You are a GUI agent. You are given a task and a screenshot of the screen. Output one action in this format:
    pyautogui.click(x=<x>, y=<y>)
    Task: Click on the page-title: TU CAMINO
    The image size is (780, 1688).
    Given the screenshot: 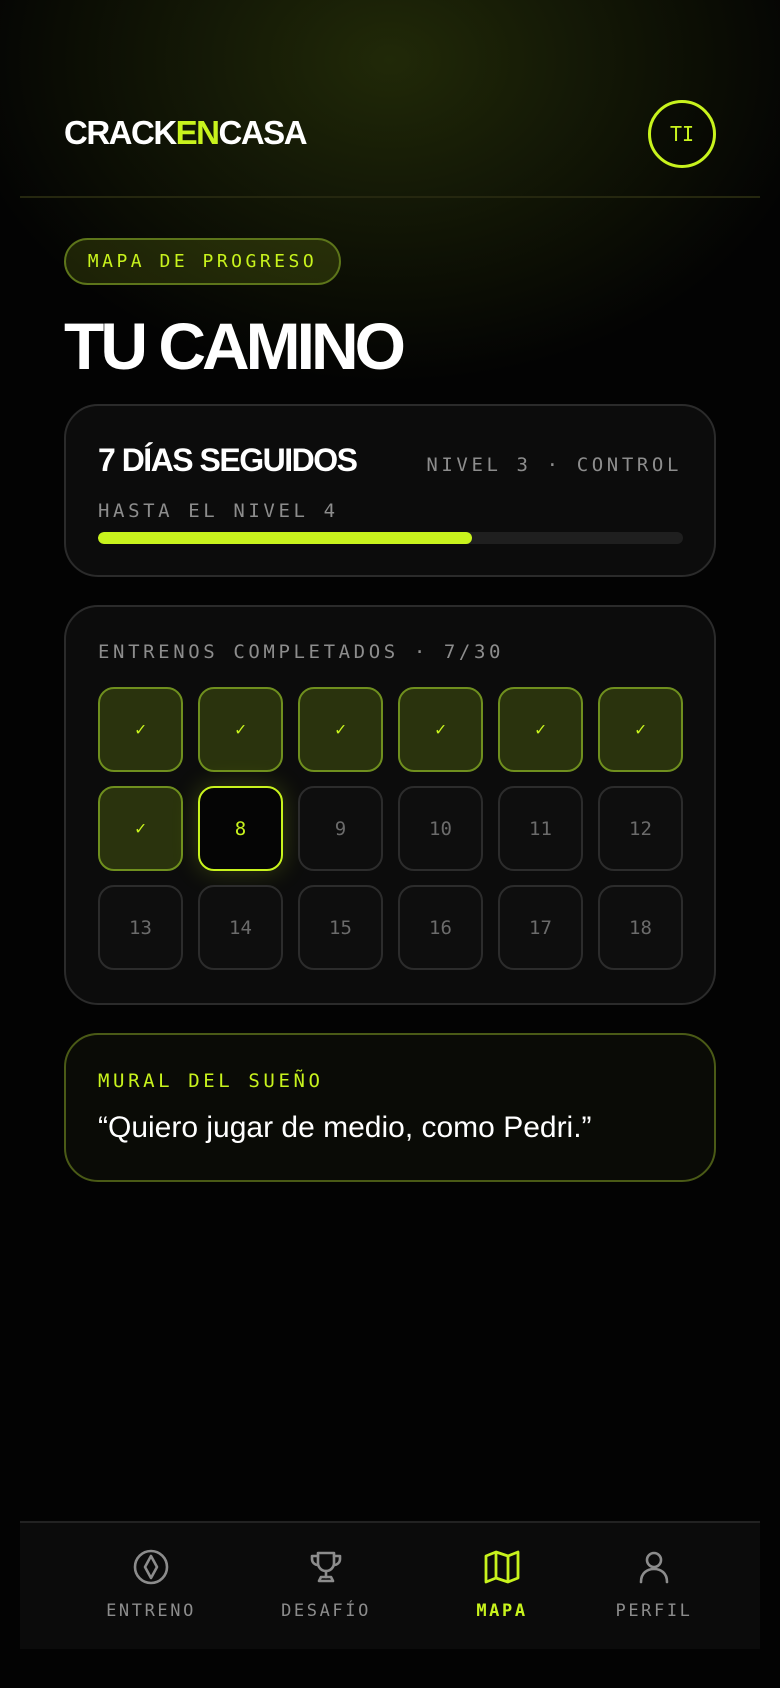 What is the action you would take?
    pyautogui.click(x=235, y=346)
    